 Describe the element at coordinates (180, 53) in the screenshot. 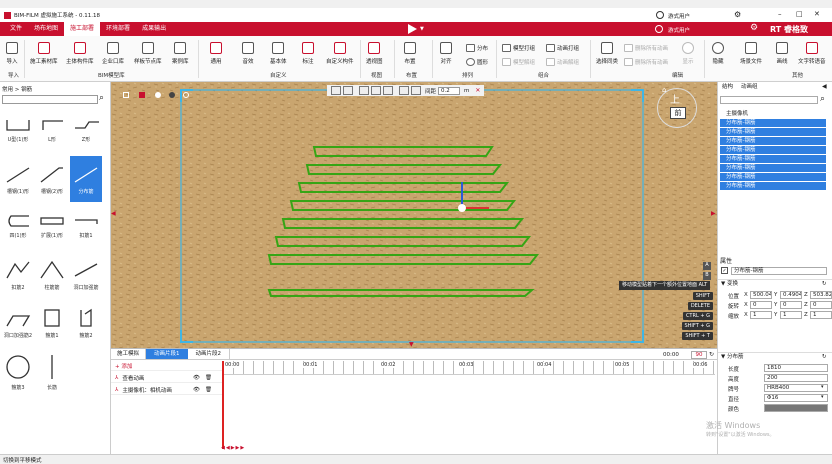

I see `case-library-button: 案例库` at that location.